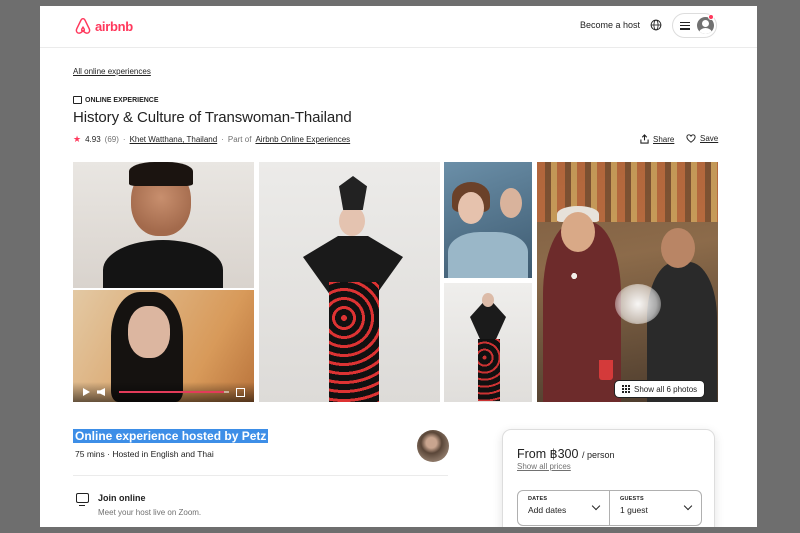  What do you see at coordinates (544, 466) in the screenshot?
I see `show-all-prices-link: Show all prices` at bounding box center [544, 466].